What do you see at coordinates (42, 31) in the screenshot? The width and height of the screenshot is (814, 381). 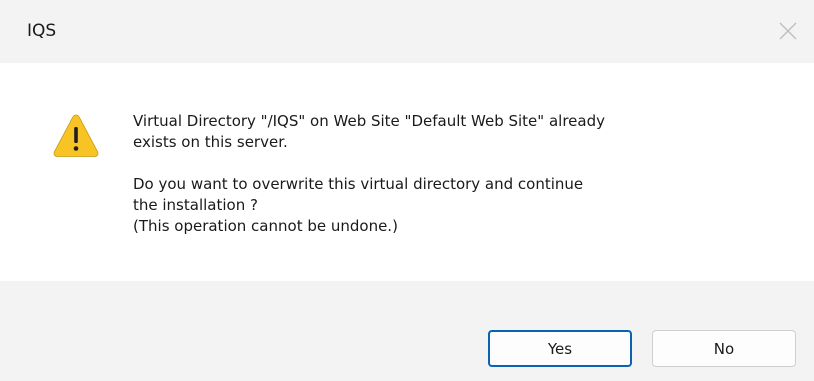 I see `window-title: IQS` at bounding box center [42, 31].